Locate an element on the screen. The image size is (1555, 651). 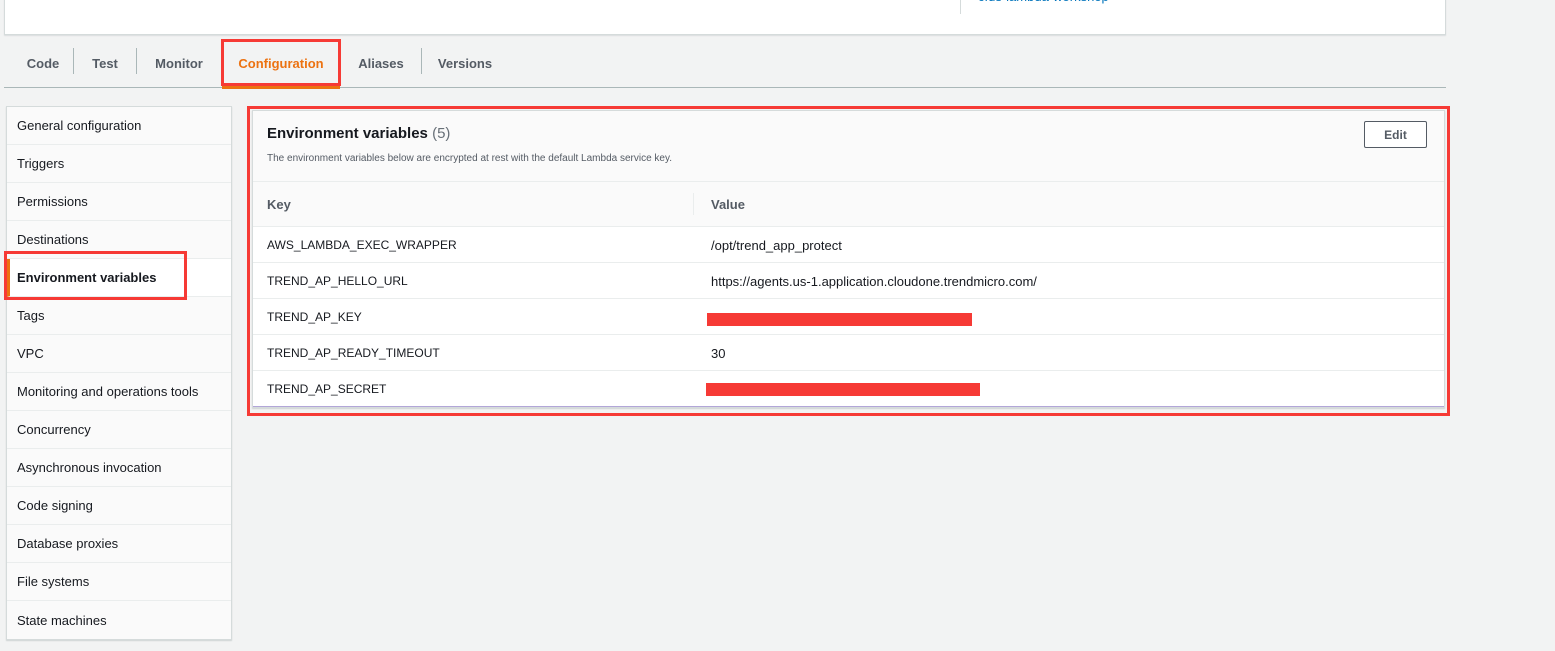
table-row: TREND_AP_SECRET is located at coordinates (848, 389).